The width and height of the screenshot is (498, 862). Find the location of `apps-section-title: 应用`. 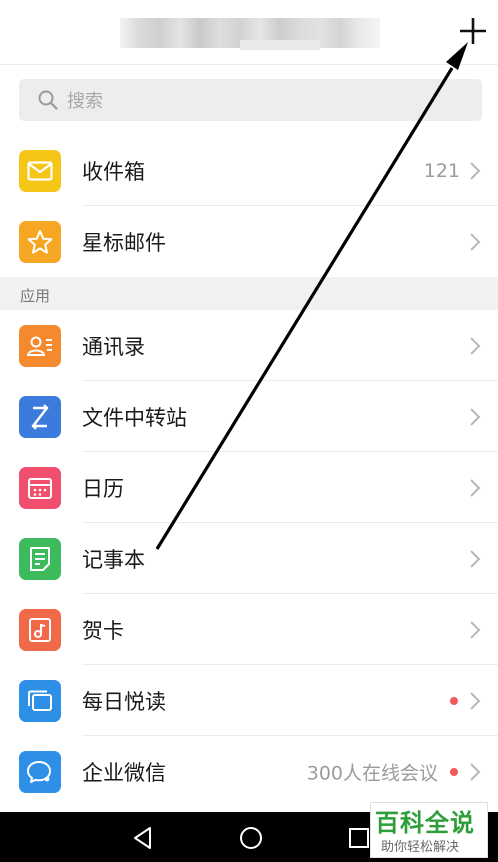

apps-section-title: 应用 is located at coordinates (35, 296).